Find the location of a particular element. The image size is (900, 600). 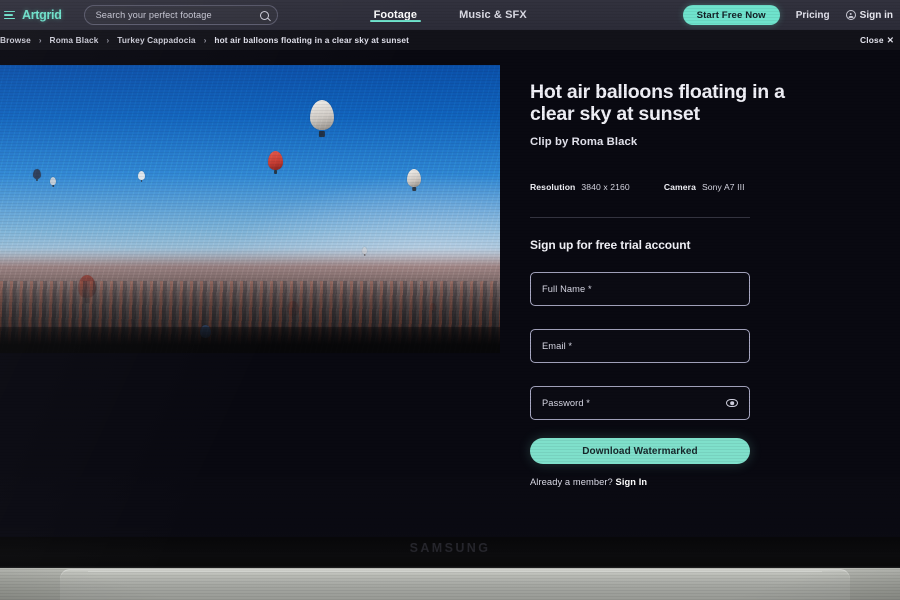

eye-icon is located at coordinates (732, 403).